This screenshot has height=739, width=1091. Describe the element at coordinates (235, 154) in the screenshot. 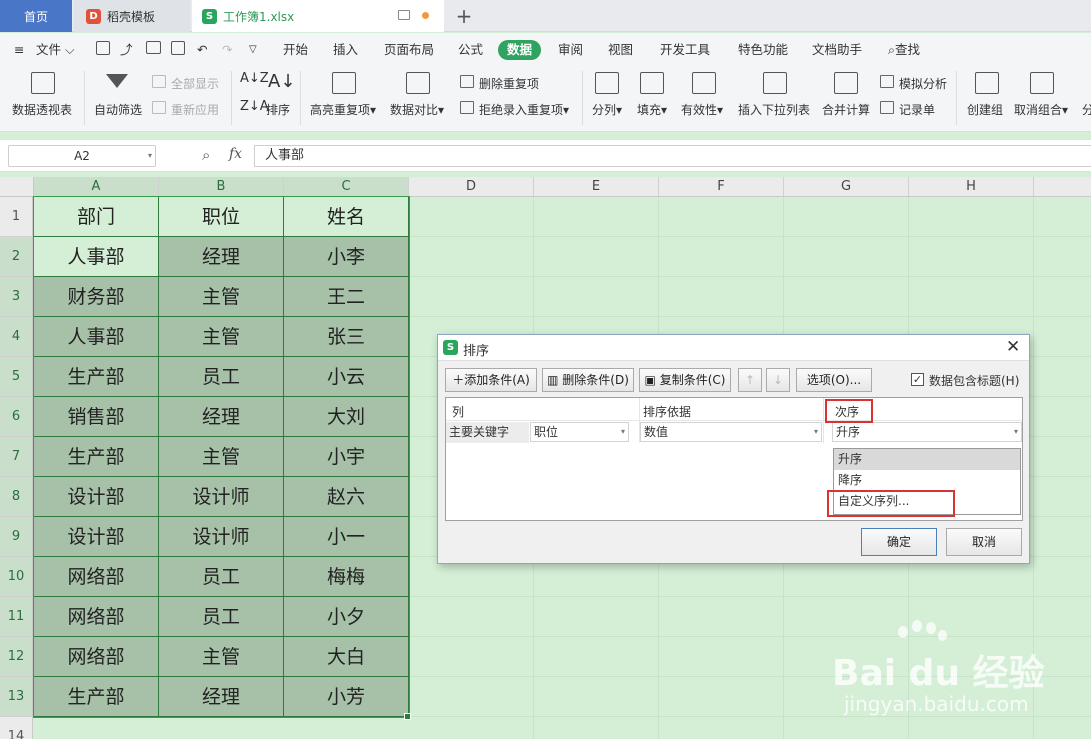

I see `fx-icon: fx` at that location.